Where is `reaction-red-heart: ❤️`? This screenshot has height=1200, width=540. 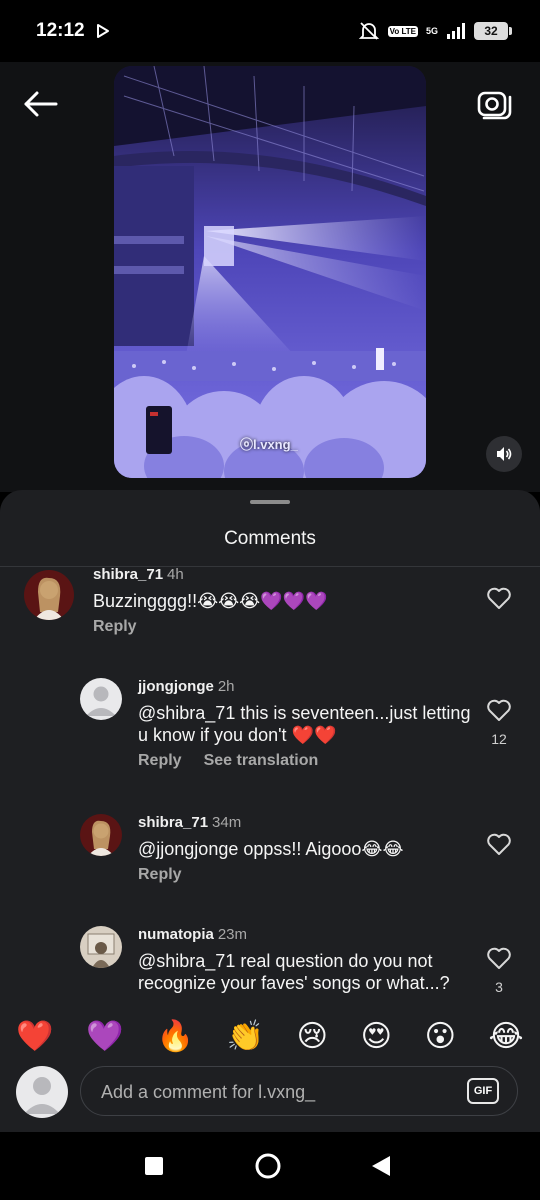 reaction-red-heart: ❤️ is located at coordinates (34, 1036).